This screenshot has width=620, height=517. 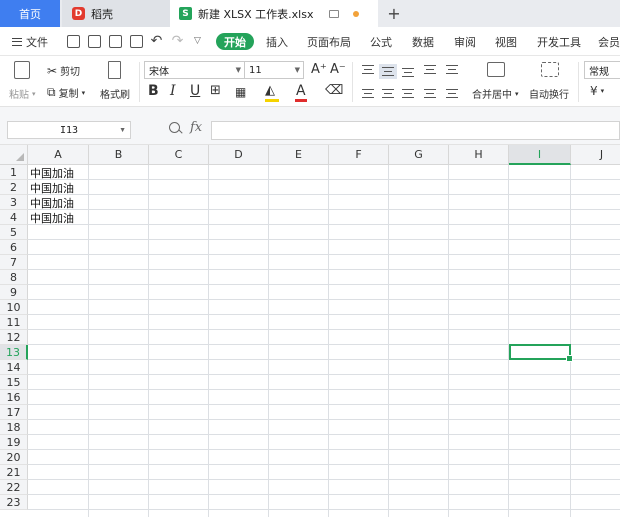 What do you see at coordinates (14, 427) in the screenshot?
I see `row-header-18: 18` at bounding box center [14, 427].